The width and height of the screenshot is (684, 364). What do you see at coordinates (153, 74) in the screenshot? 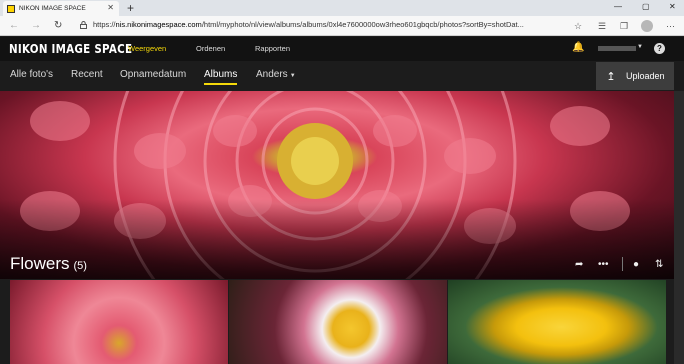
I see `tab-shooting-date: Opnamedatum` at bounding box center [153, 74].